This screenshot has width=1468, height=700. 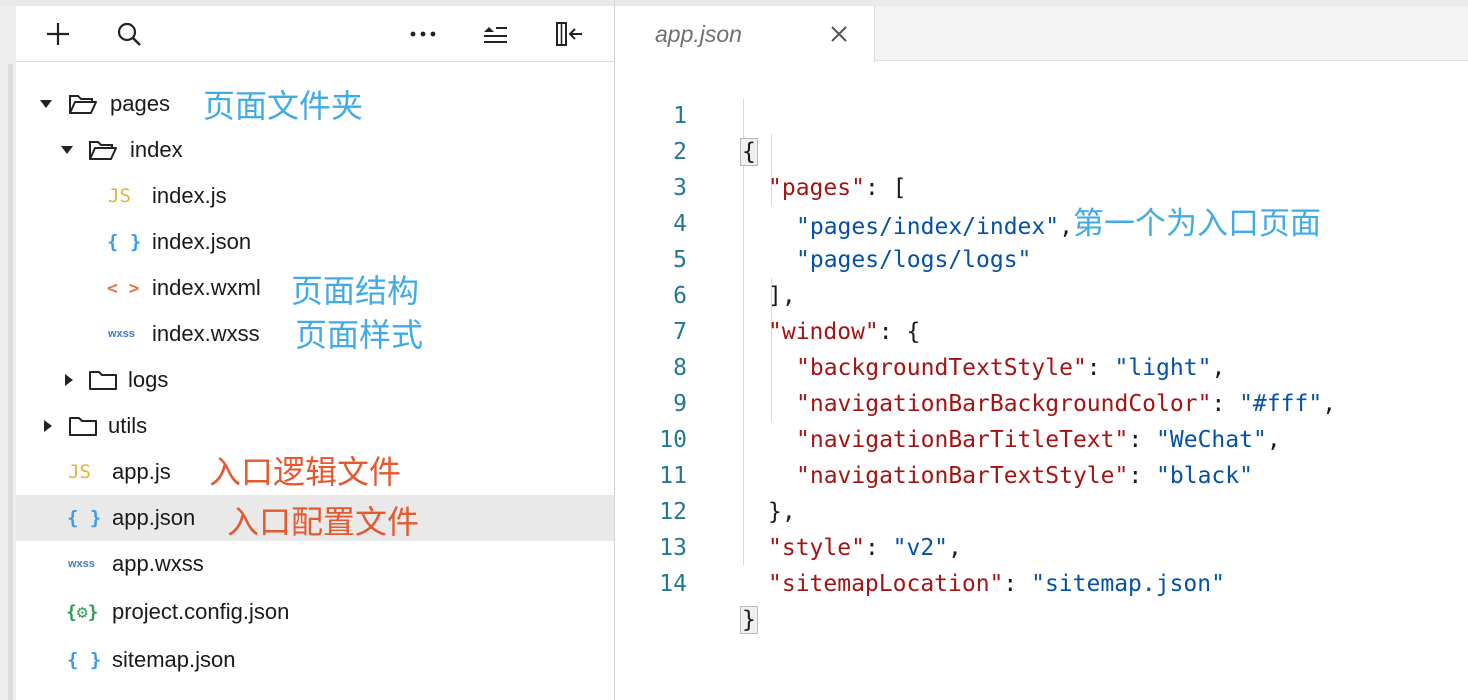 What do you see at coordinates (201, 611) in the screenshot?
I see `tree-item-label: project.config.json` at bounding box center [201, 611].